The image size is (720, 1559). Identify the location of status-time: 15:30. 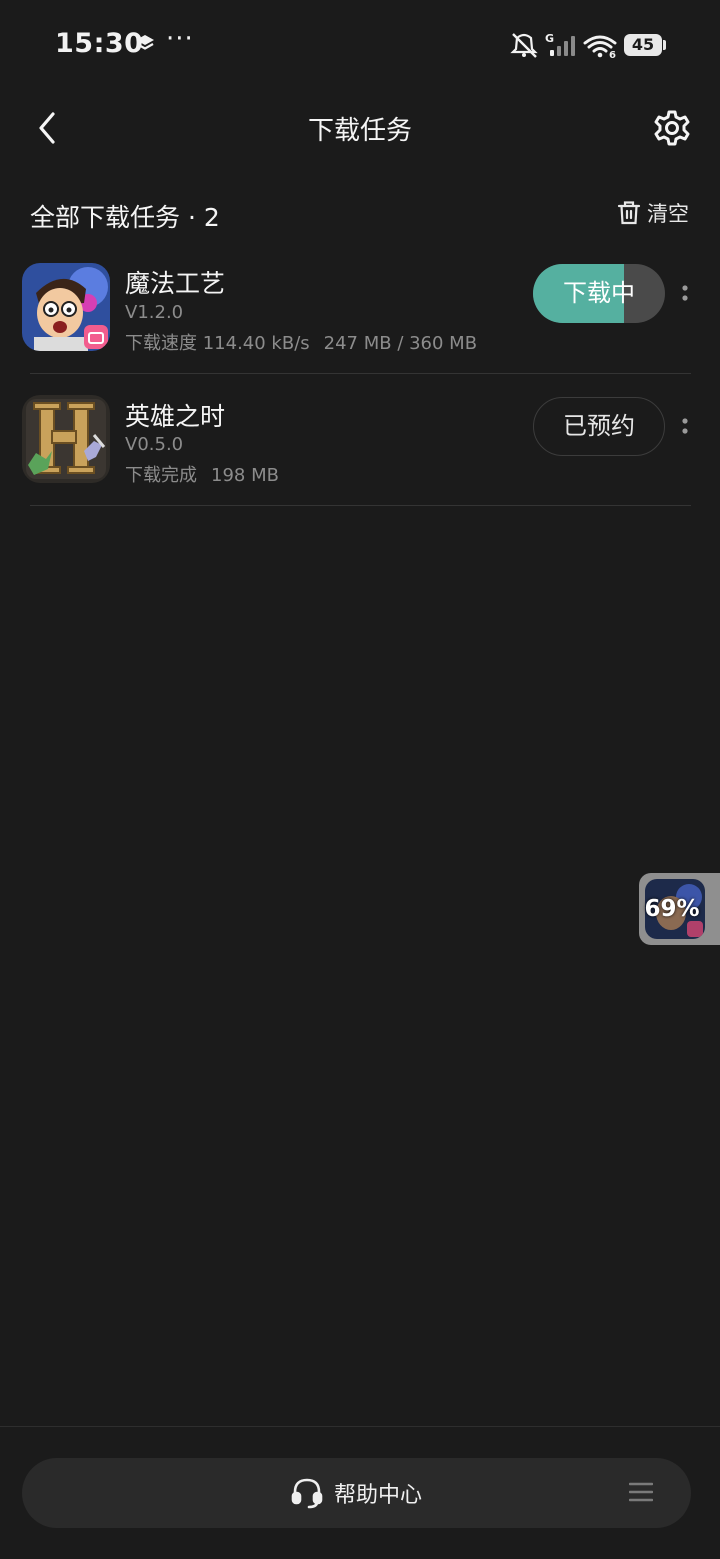
(99, 43).